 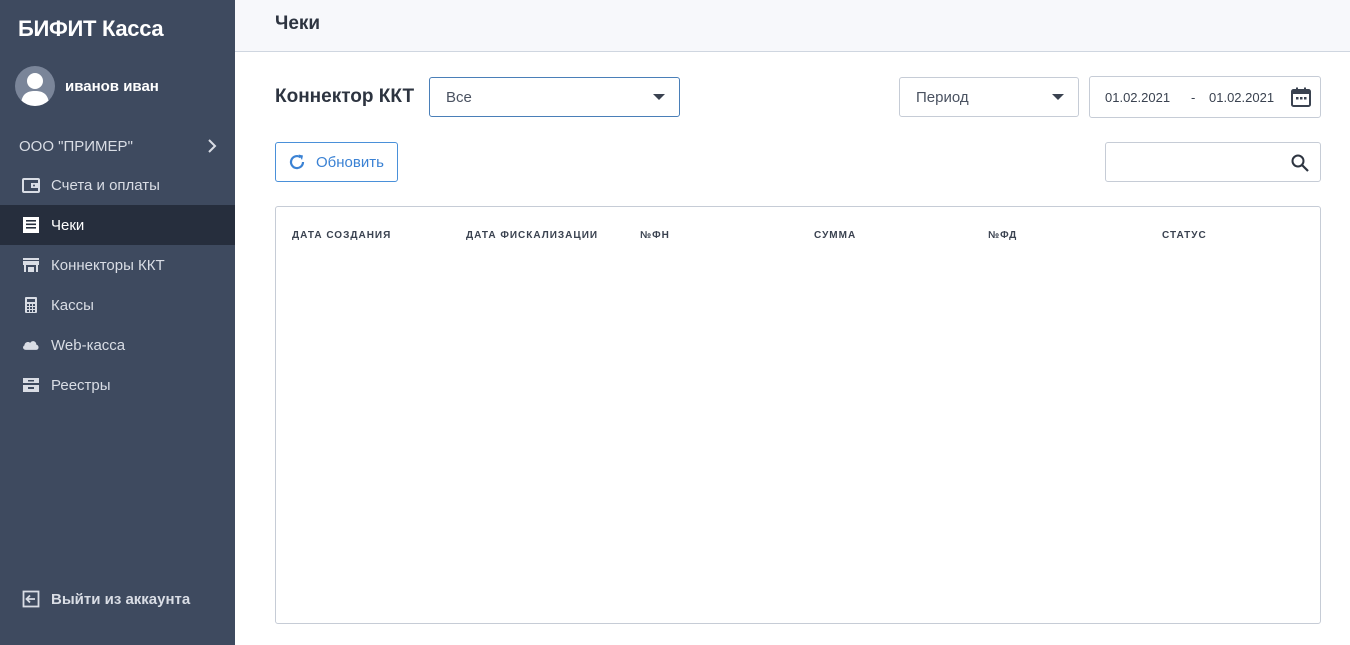 What do you see at coordinates (989, 97) in the screenshot?
I see `period-select: Период` at bounding box center [989, 97].